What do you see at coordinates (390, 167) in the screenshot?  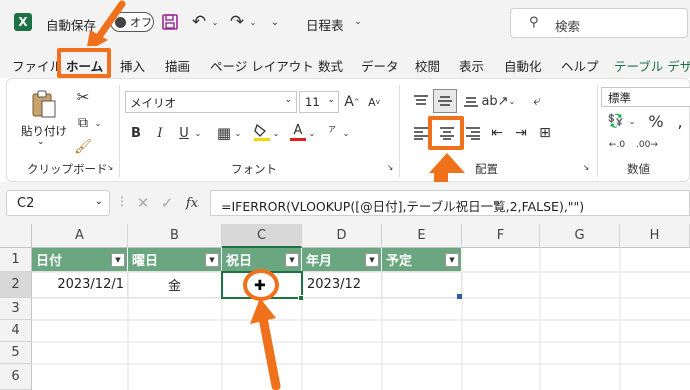 I see `font-launcher-icon: ↘` at bounding box center [390, 167].